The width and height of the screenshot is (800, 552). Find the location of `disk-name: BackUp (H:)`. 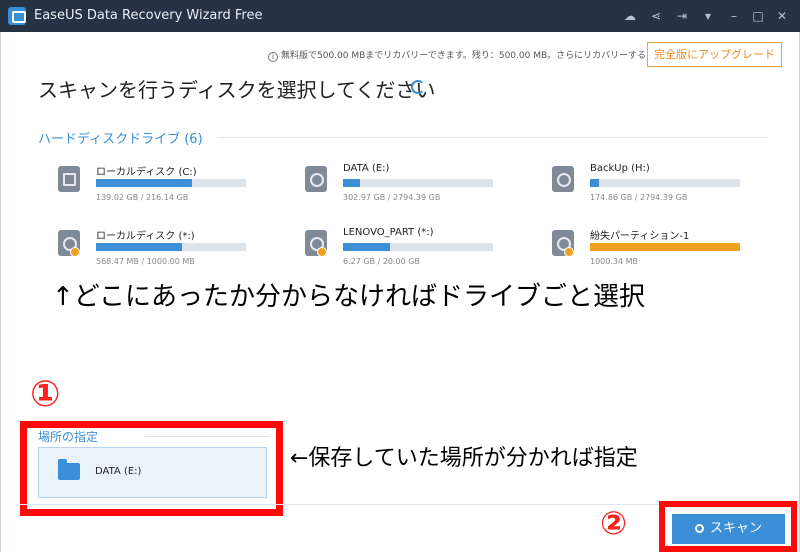

disk-name: BackUp (H:) is located at coordinates (620, 168).